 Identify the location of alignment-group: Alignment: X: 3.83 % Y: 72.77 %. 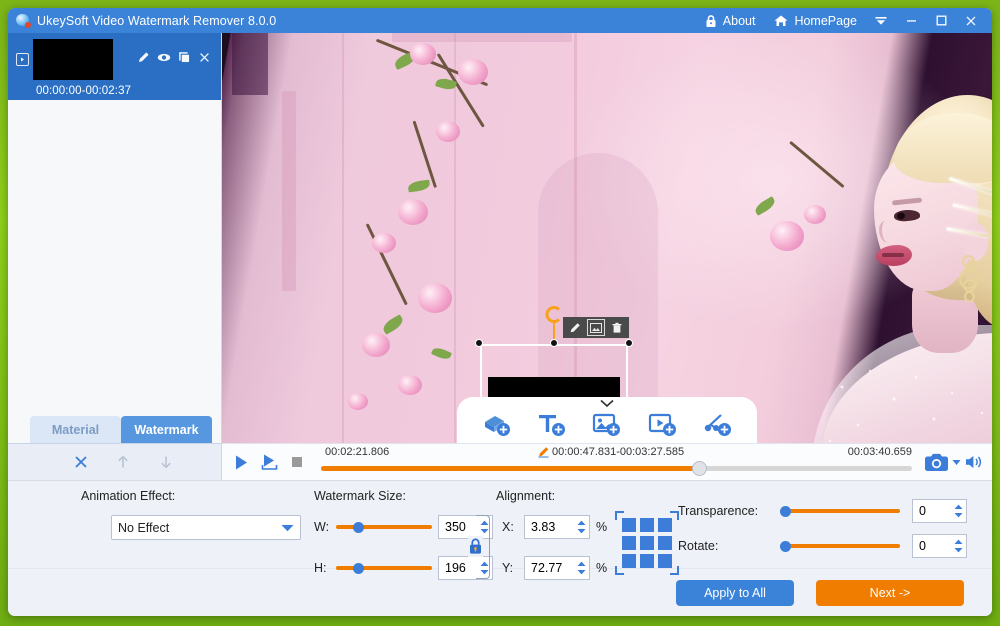
(587, 530).